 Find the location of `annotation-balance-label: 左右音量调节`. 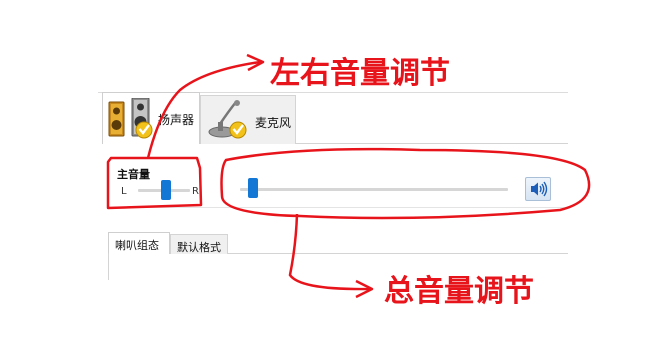

annotation-balance-label: 左右音量调节 is located at coordinates (360, 73).